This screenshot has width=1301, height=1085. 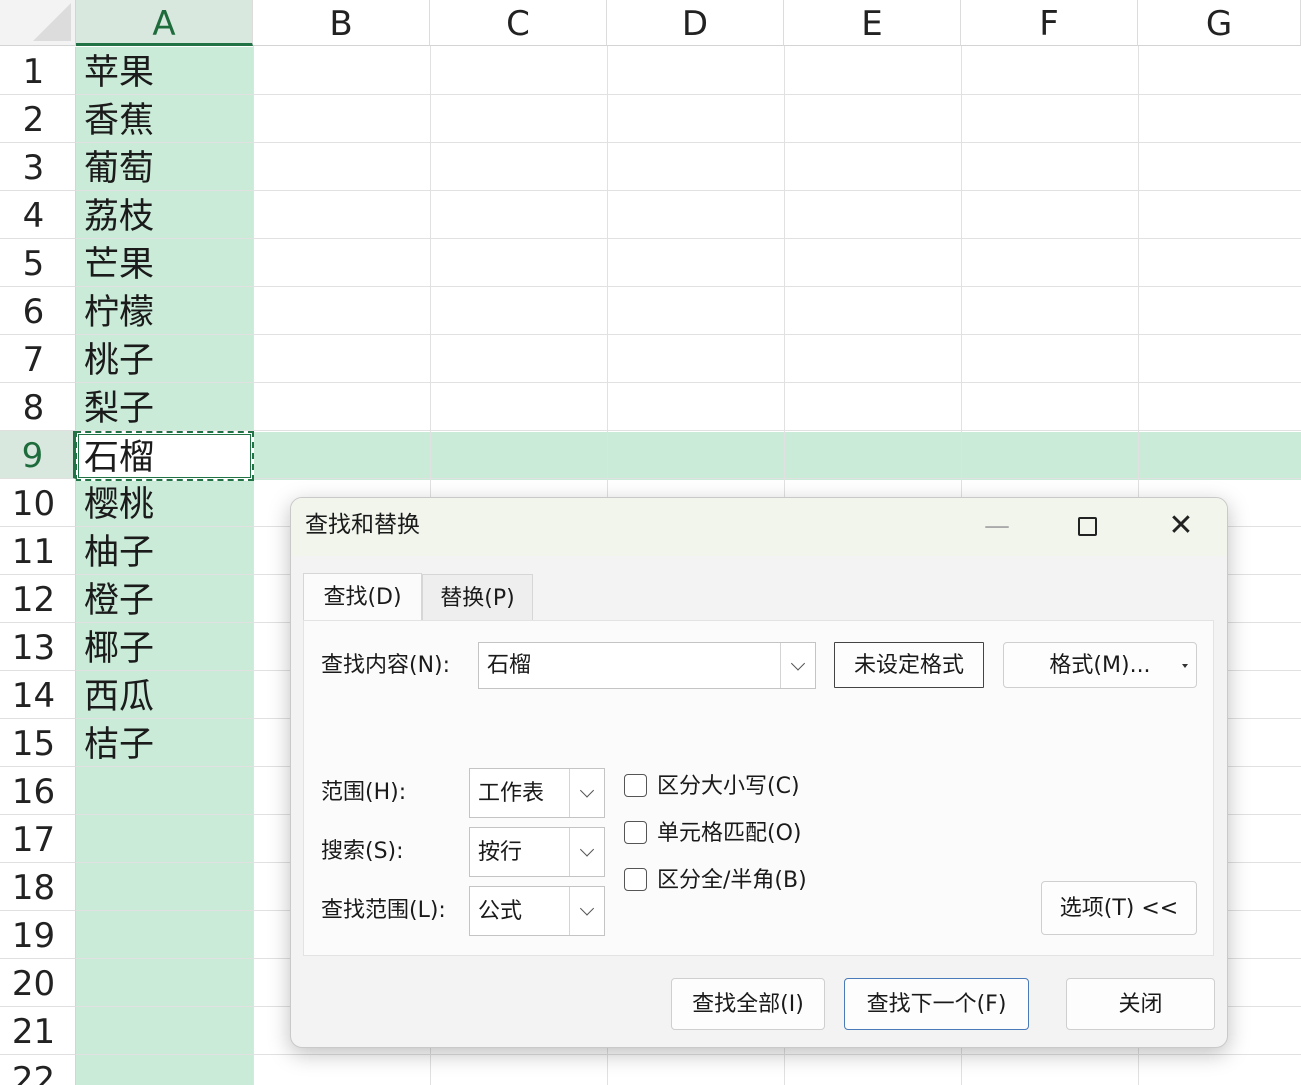 I want to click on match-entire-cell-checkbox, so click(x=635, y=832).